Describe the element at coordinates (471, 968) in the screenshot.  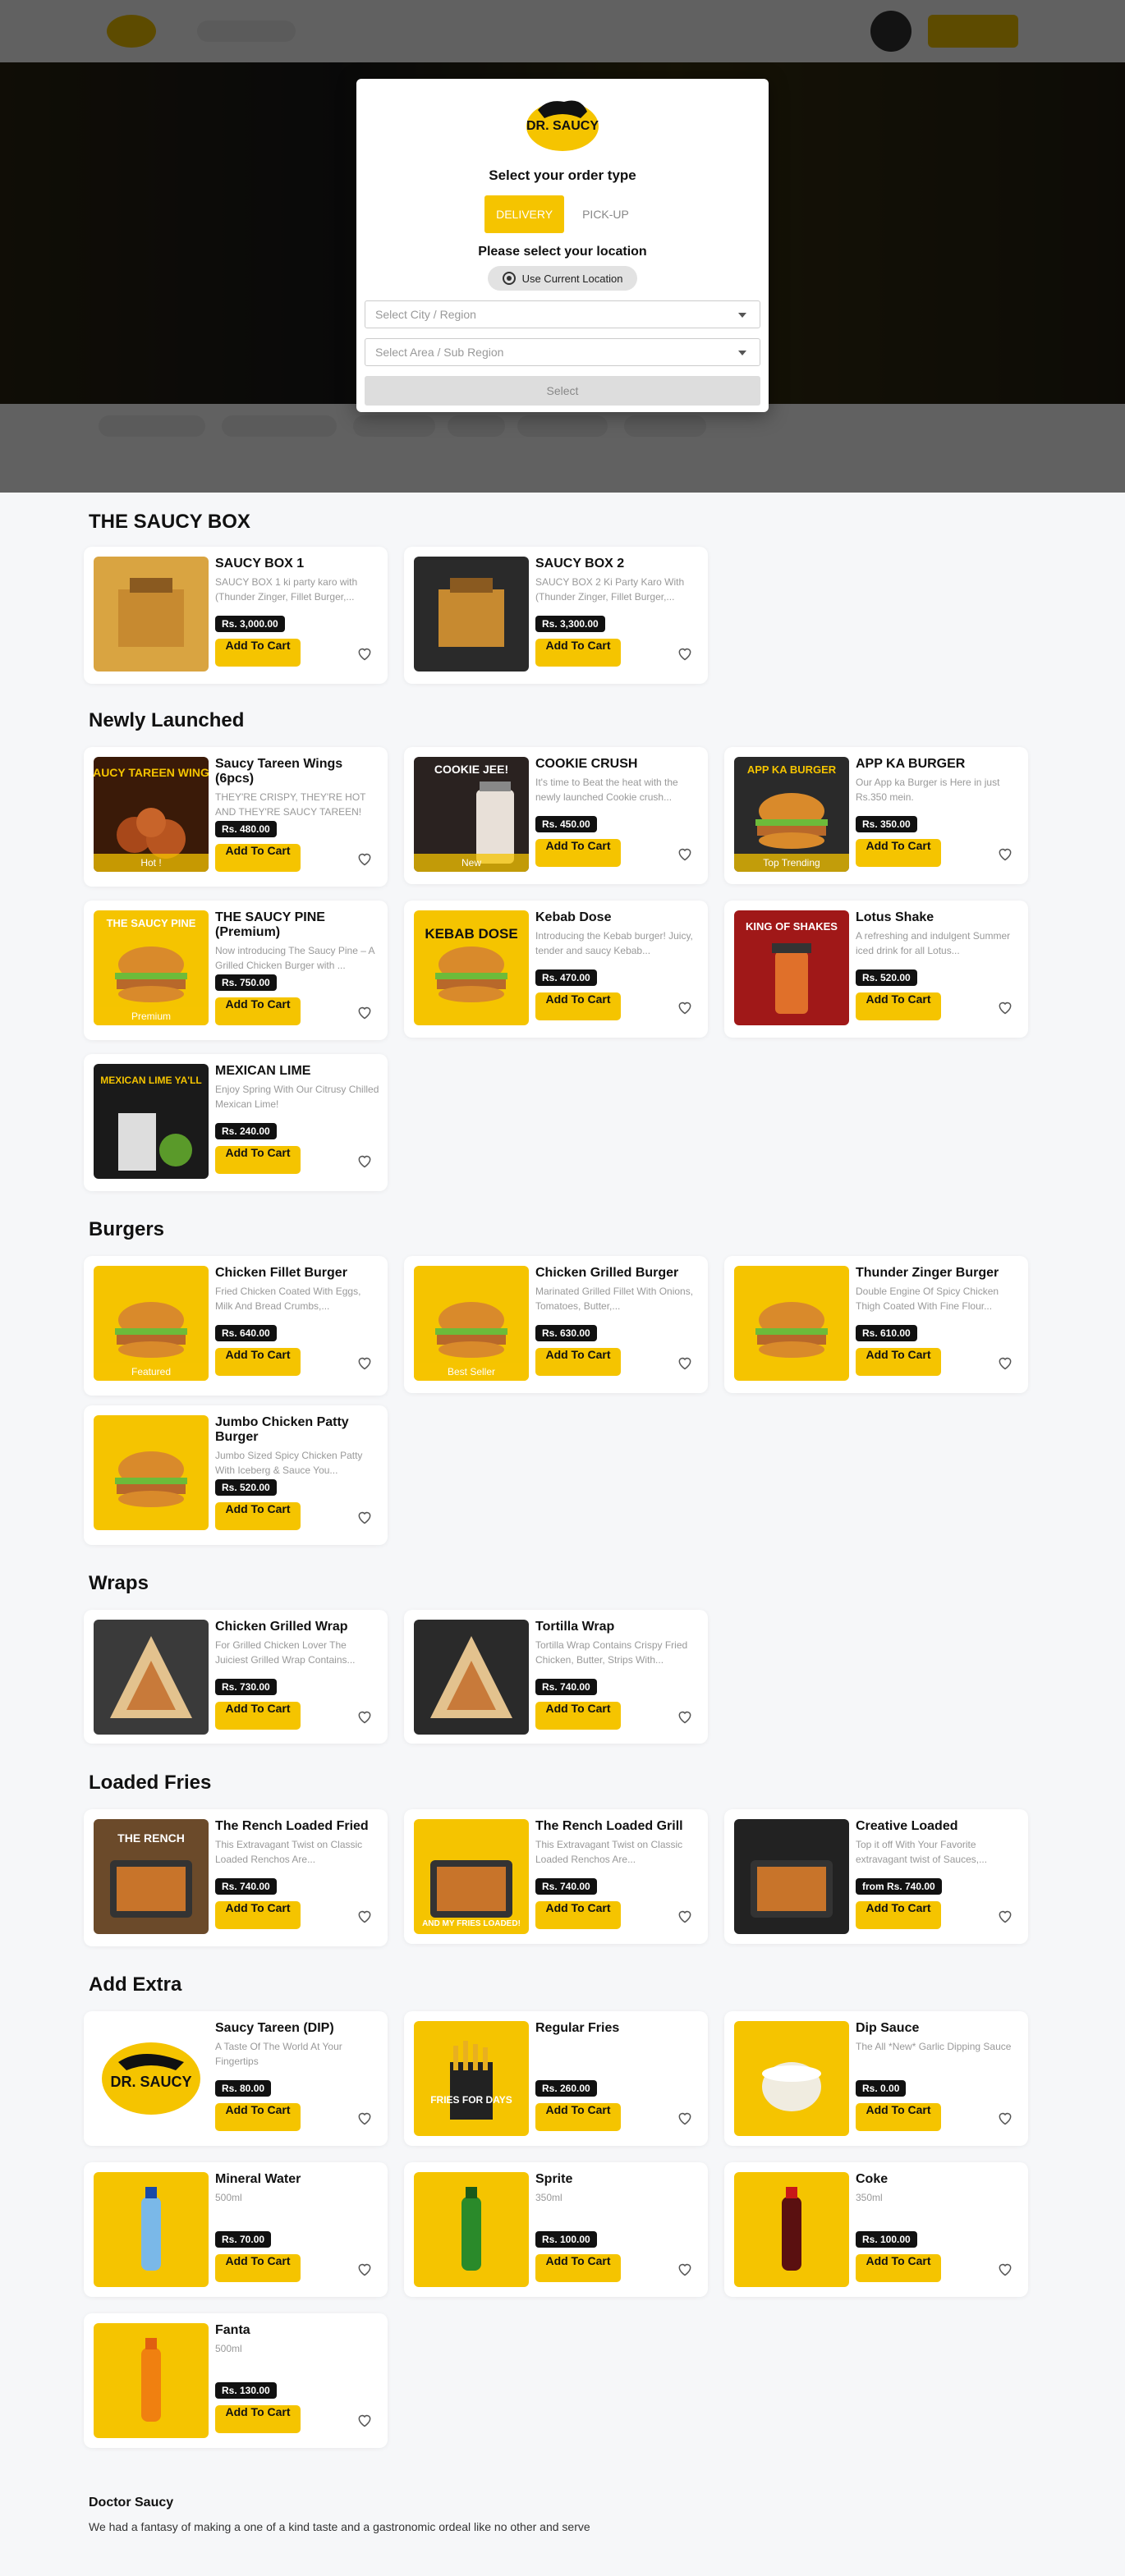
I see `product-image: KEBAB DOSE` at that location.